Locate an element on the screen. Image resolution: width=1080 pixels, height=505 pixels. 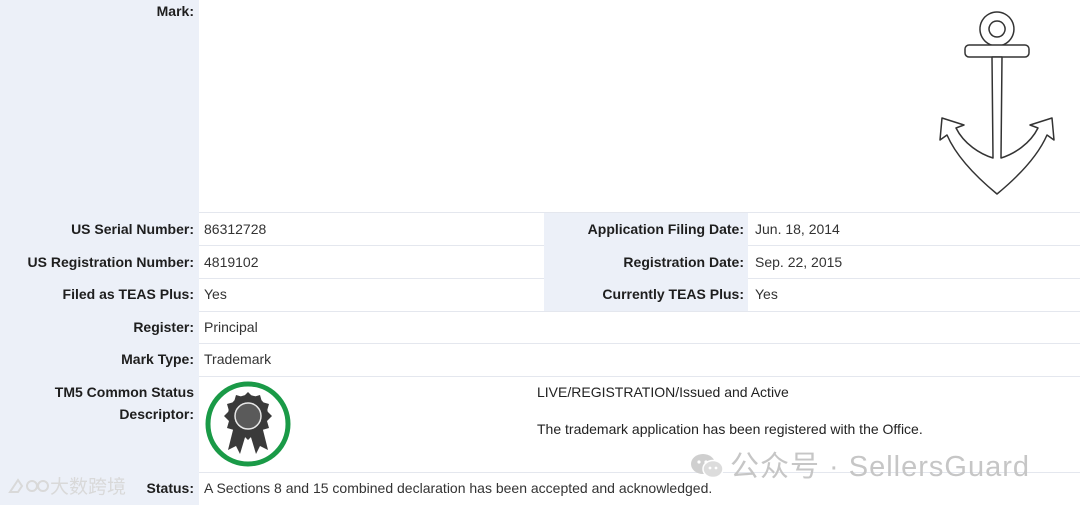
watermark-right-text: 公众号 · SellersGuard is located at coordinates (880, 467).